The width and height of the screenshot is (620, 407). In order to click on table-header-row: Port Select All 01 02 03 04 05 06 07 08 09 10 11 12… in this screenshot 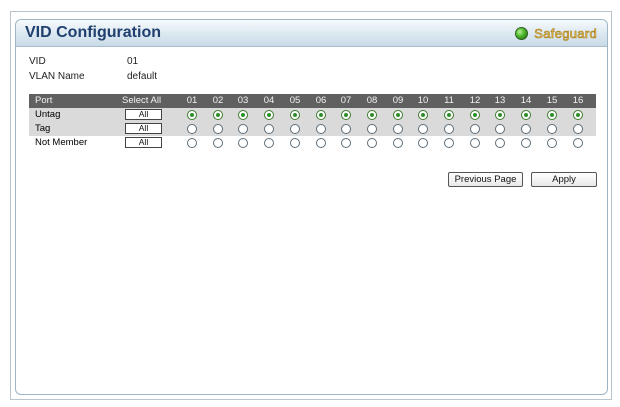, I will do `click(312, 101)`.